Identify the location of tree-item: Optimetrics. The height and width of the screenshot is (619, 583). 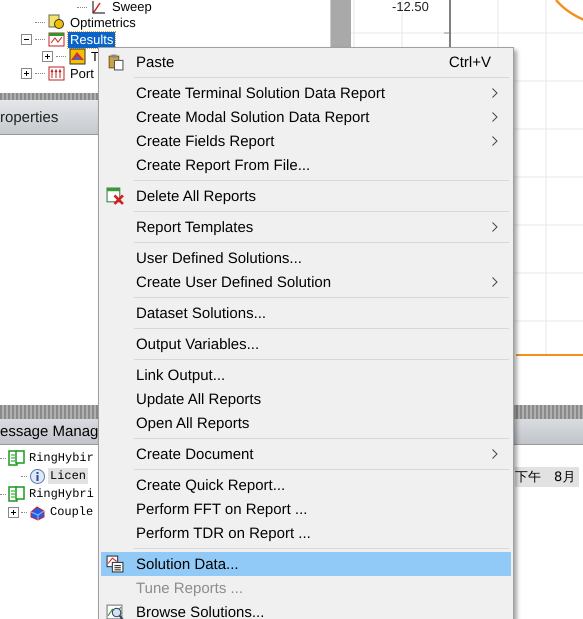
(103, 22).